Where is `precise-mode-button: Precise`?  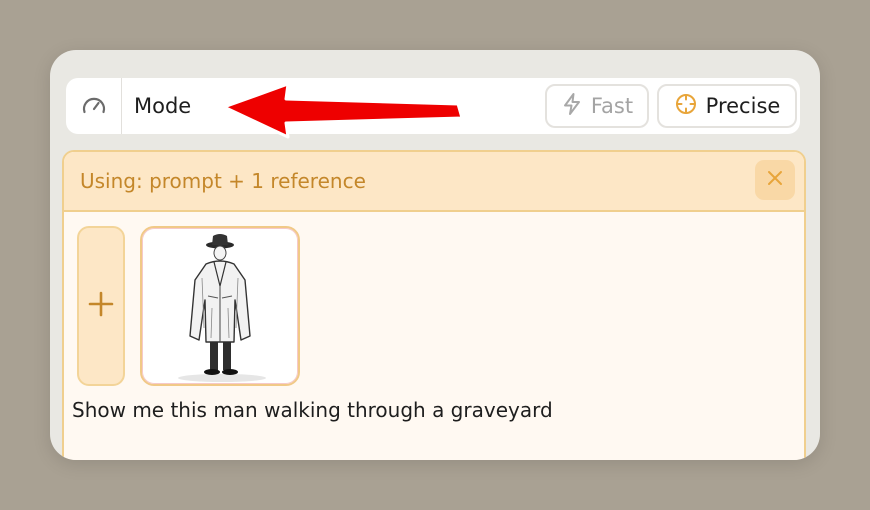 precise-mode-button: Precise is located at coordinates (727, 106).